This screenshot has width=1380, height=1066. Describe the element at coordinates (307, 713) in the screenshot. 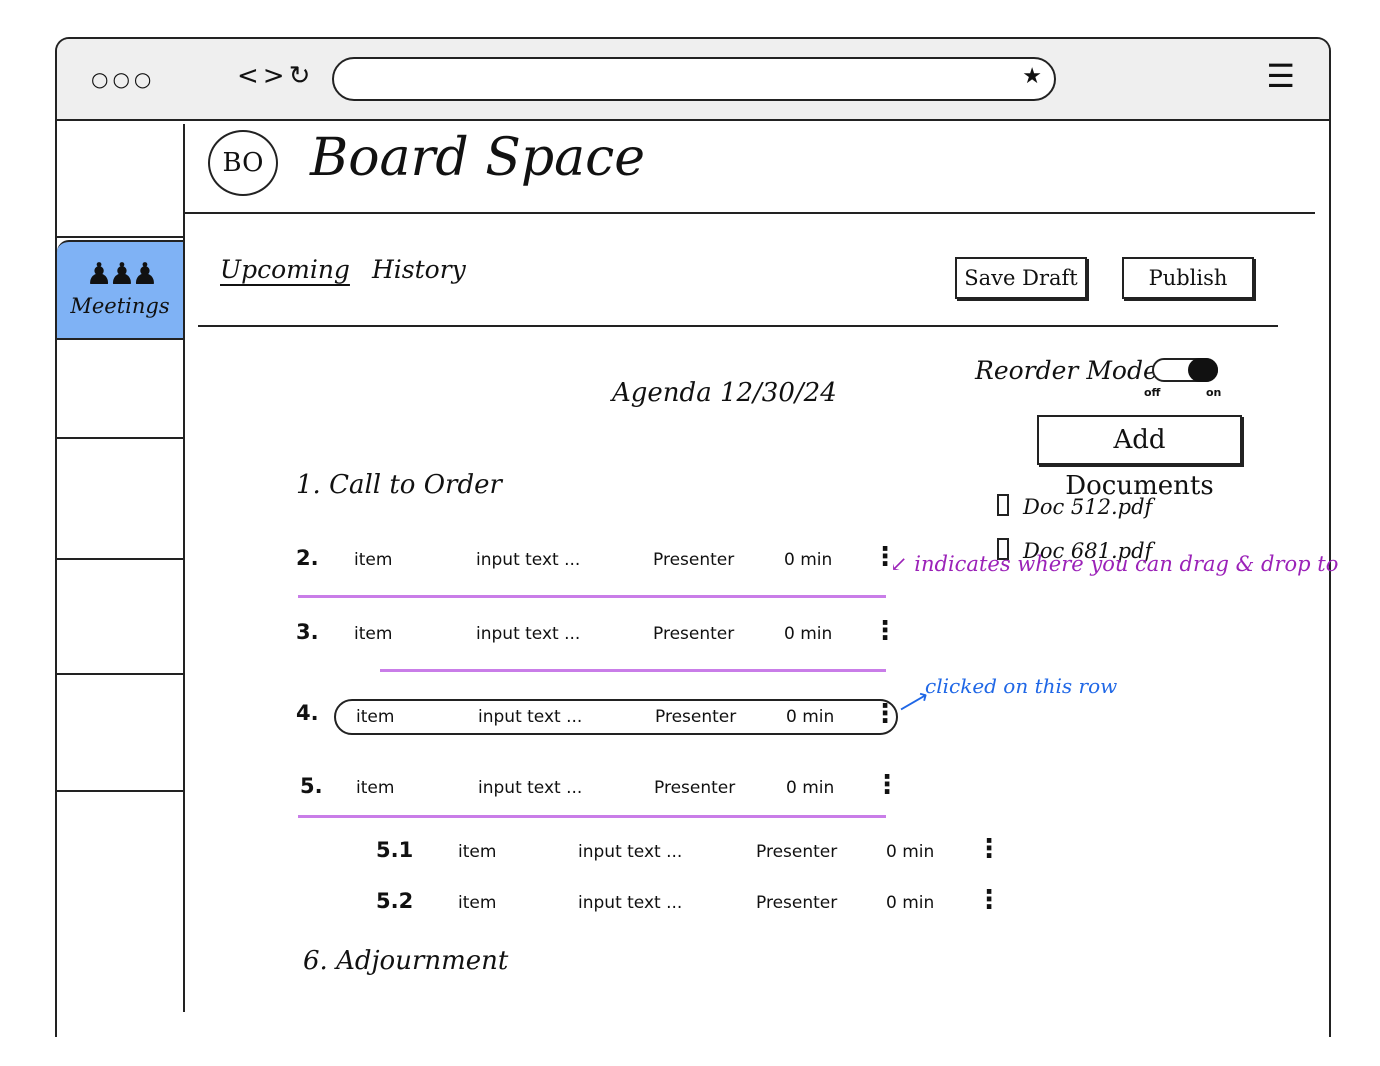

I see `row-number: 4.` at that location.